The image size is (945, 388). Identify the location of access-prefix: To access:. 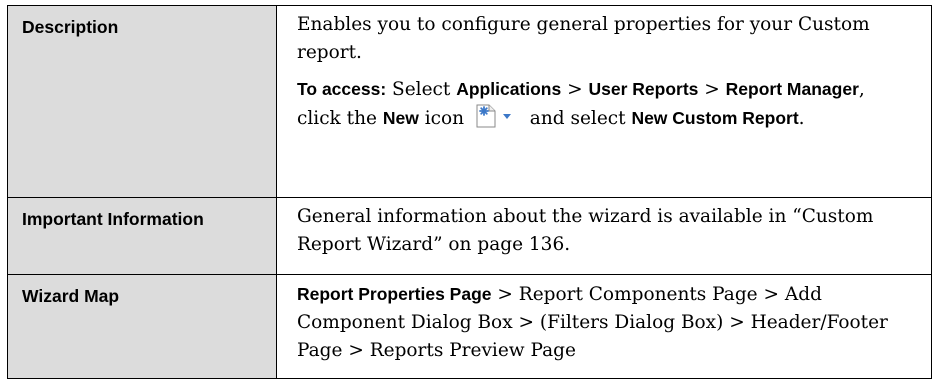
(342, 89).